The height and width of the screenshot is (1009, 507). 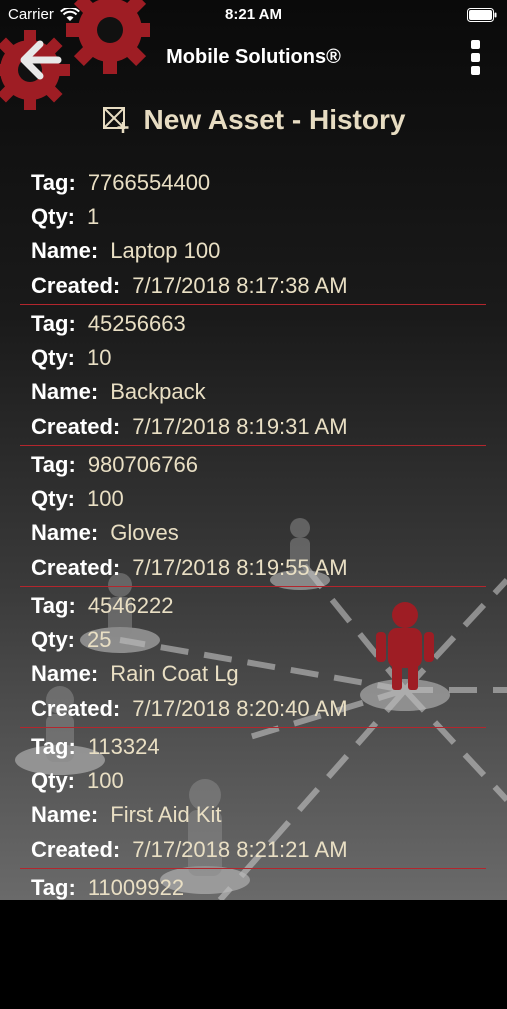 I want to click on qty-value: 25, so click(x=99, y=639).